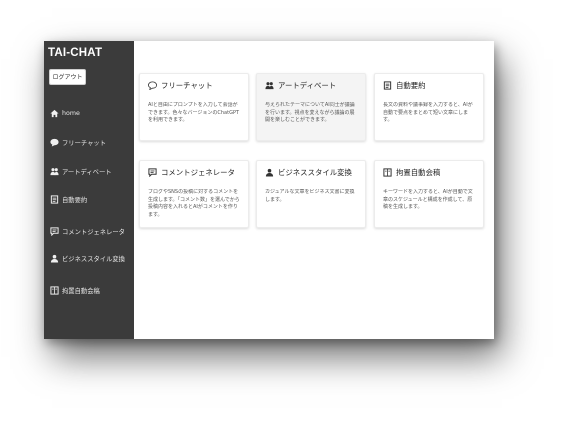 This screenshot has height=431, width=582. Describe the element at coordinates (315, 172) in the screenshot. I see `card-title: ビジネススタイル変換` at that location.